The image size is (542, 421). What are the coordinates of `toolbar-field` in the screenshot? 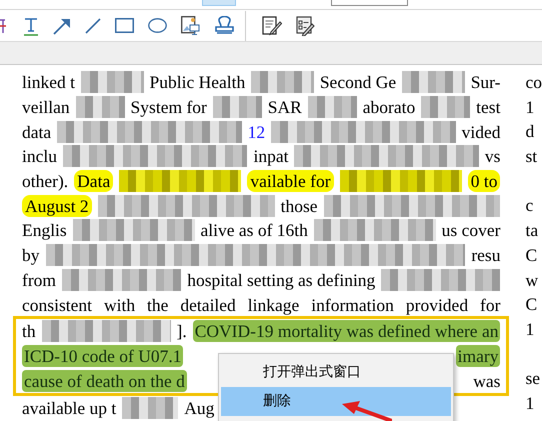 It's located at (369, 3).